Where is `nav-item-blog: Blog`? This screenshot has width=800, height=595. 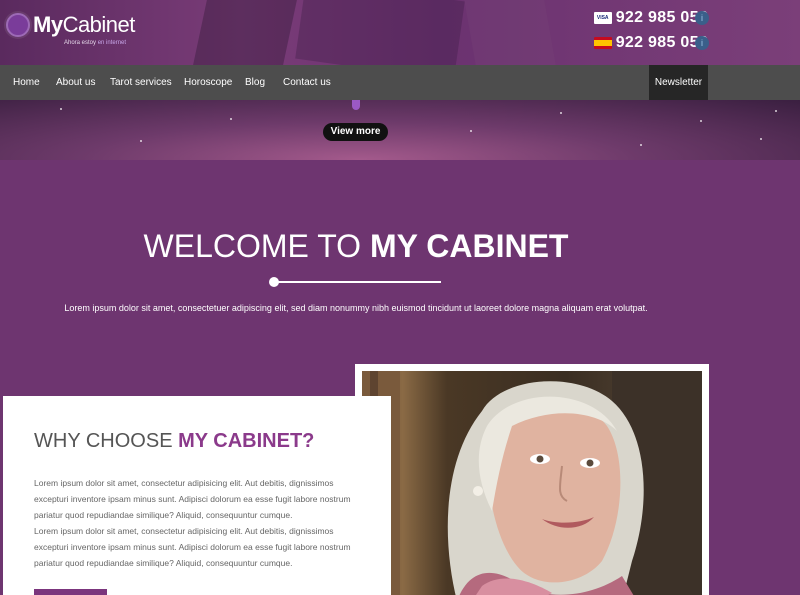 nav-item-blog: Blog is located at coordinates (255, 82).